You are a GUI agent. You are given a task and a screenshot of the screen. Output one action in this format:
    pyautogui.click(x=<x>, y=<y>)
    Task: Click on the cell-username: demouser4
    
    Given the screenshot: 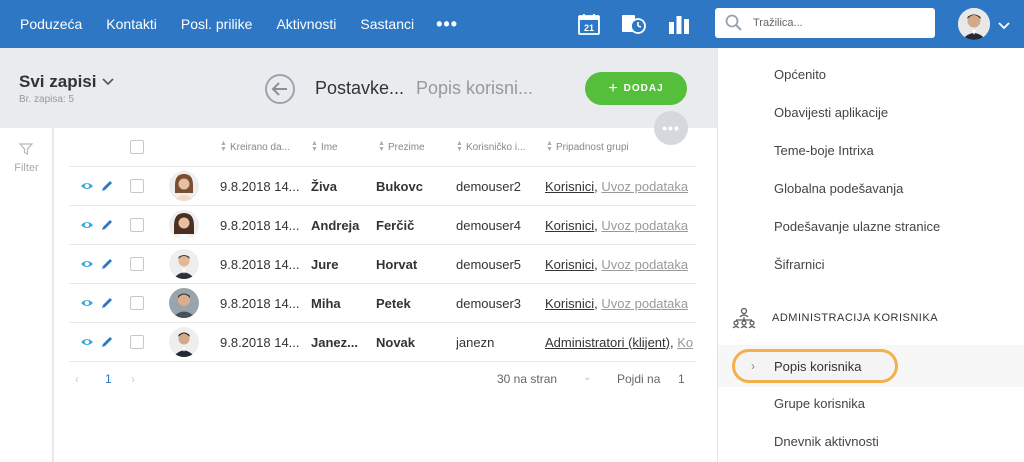 What is the action you would take?
    pyautogui.click(x=489, y=225)
    